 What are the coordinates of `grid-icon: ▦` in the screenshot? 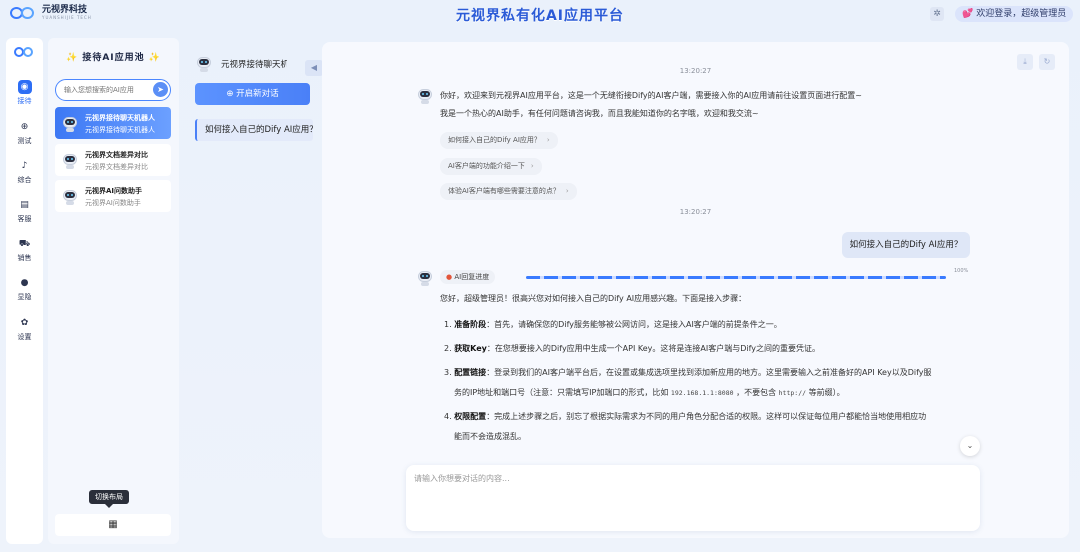 It's located at (113, 524).